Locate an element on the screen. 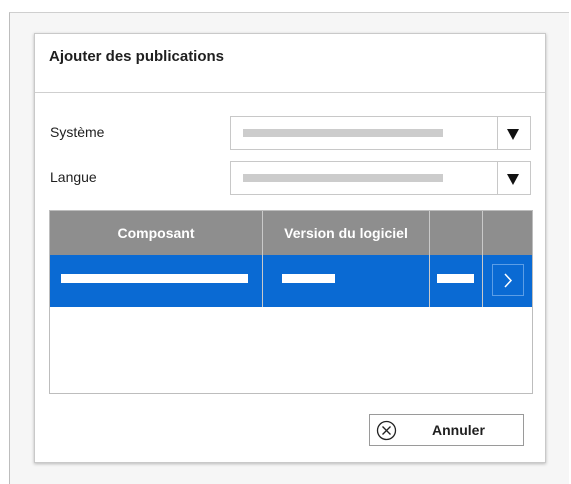  table-row is located at coordinates (291, 281).